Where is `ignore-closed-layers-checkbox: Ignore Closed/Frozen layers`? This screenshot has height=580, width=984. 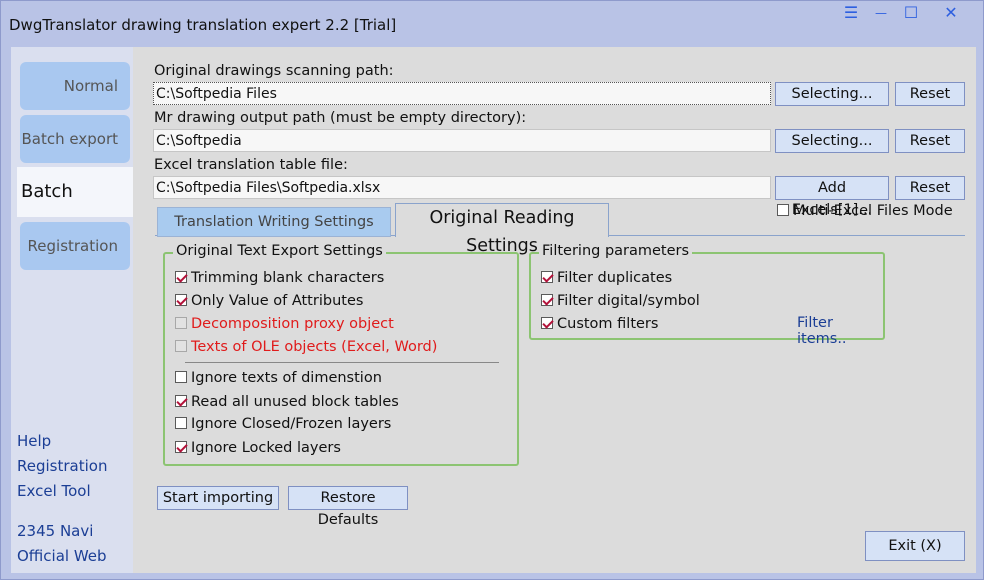 ignore-closed-layers-checkbox: Ignore Closed/Frozen layers is located at coordinates (283, 424).